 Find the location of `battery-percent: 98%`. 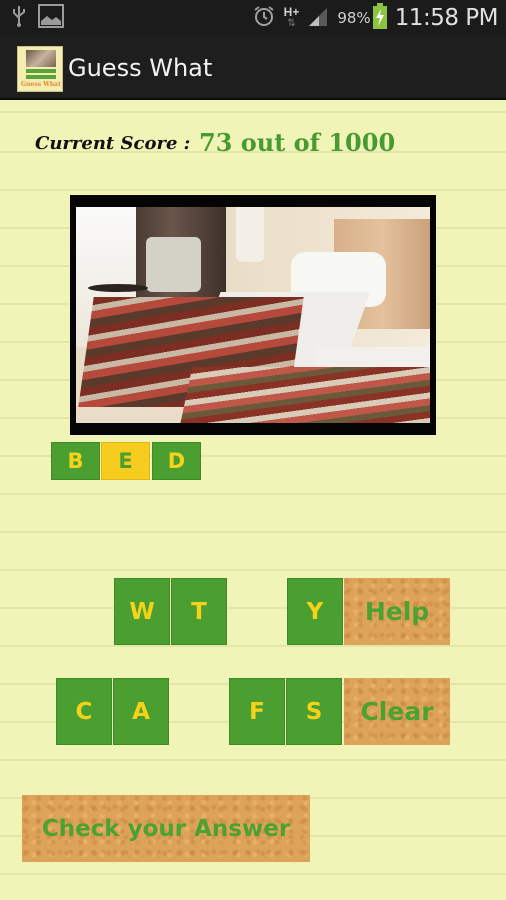

battery-percent: 98% is located at coordinates (354, 18).